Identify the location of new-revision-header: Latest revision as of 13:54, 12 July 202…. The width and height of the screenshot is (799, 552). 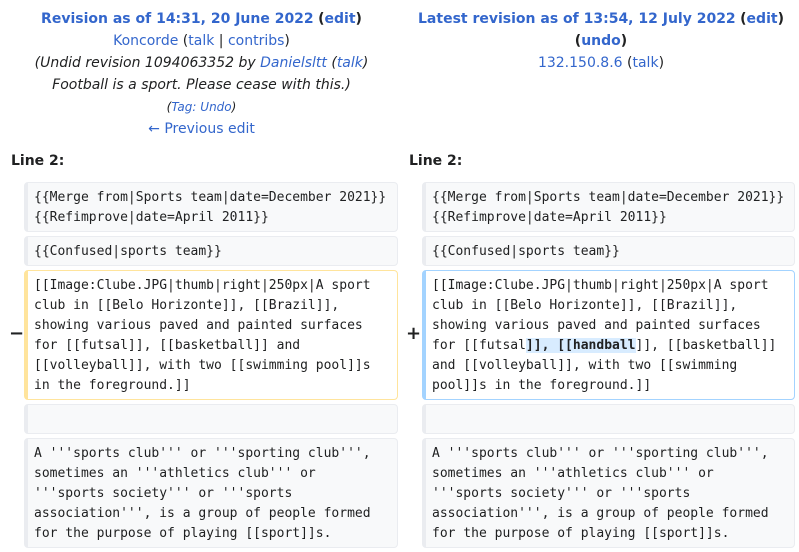
(601, 41).